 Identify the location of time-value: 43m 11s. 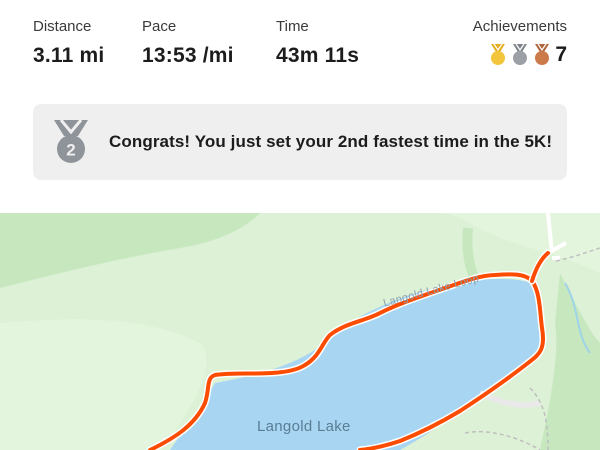
(318, 55).